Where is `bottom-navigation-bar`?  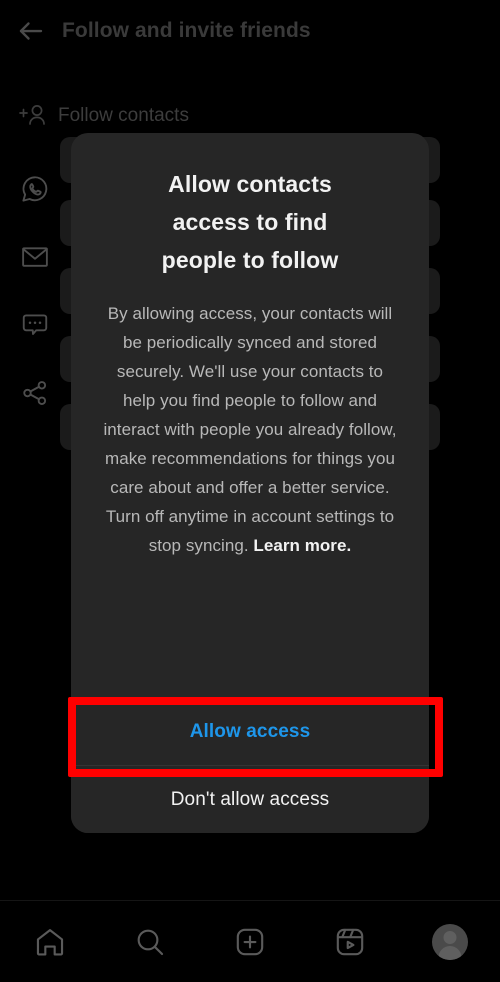 bottom-navigation-bar is located at coordinates (250, 941).